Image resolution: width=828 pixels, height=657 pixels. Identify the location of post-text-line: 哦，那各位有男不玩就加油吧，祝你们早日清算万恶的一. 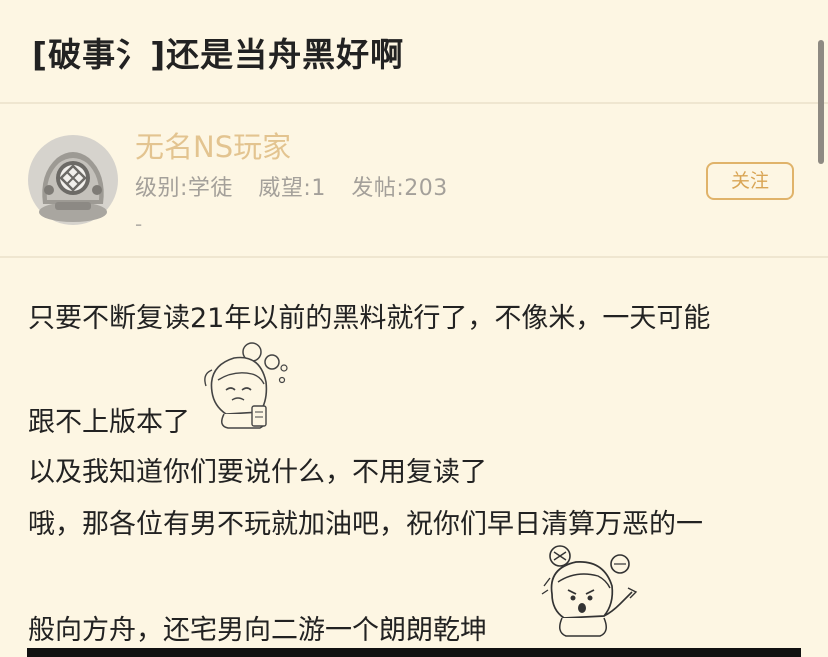
(365, 524).